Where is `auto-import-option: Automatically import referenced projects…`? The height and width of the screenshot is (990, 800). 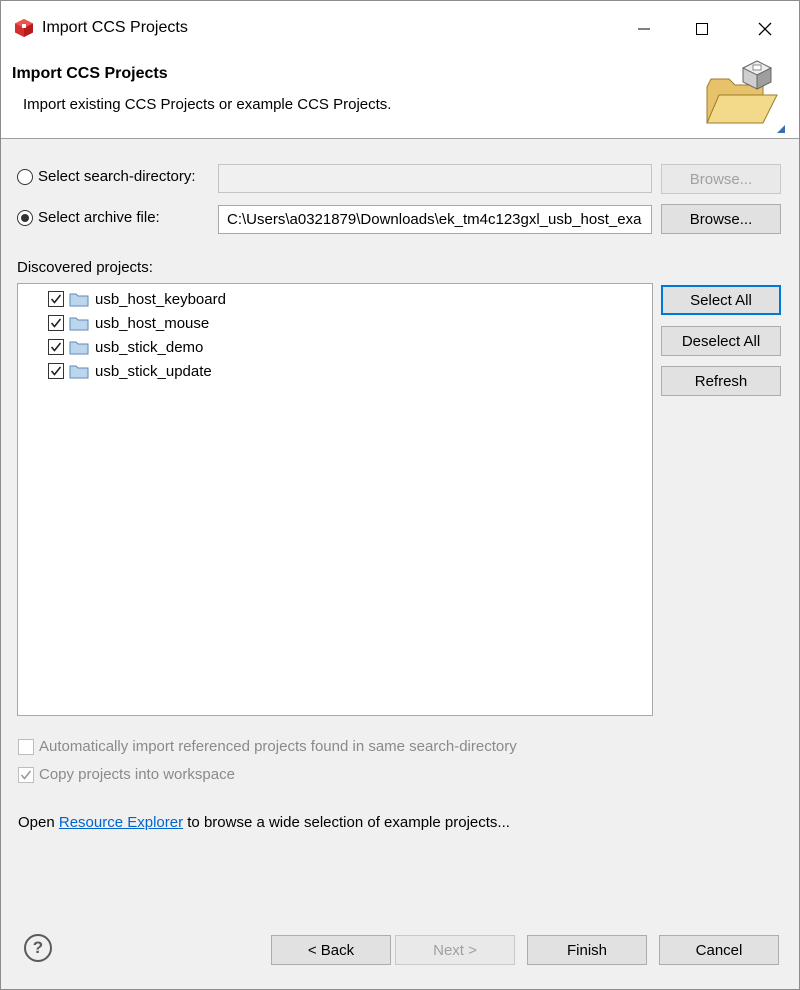 auto-import-option: Automatically import referenced projects… is located at coordinates (267, 746).